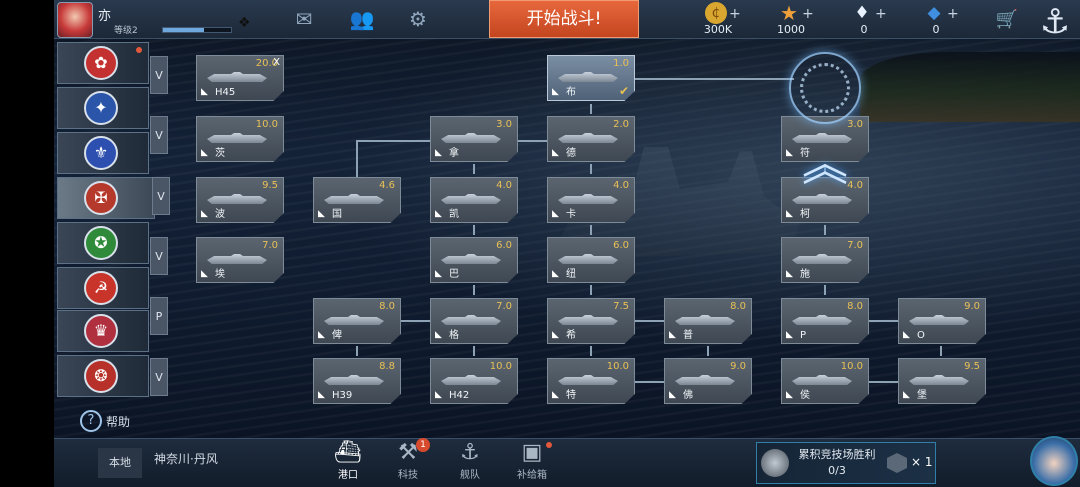 This screenshot has height=487, width=1080. What do you see at coordinates (564, 19) in the screenshot?
I see `start-battle-button: 开始战斗!` at bounding box center [564, 19].